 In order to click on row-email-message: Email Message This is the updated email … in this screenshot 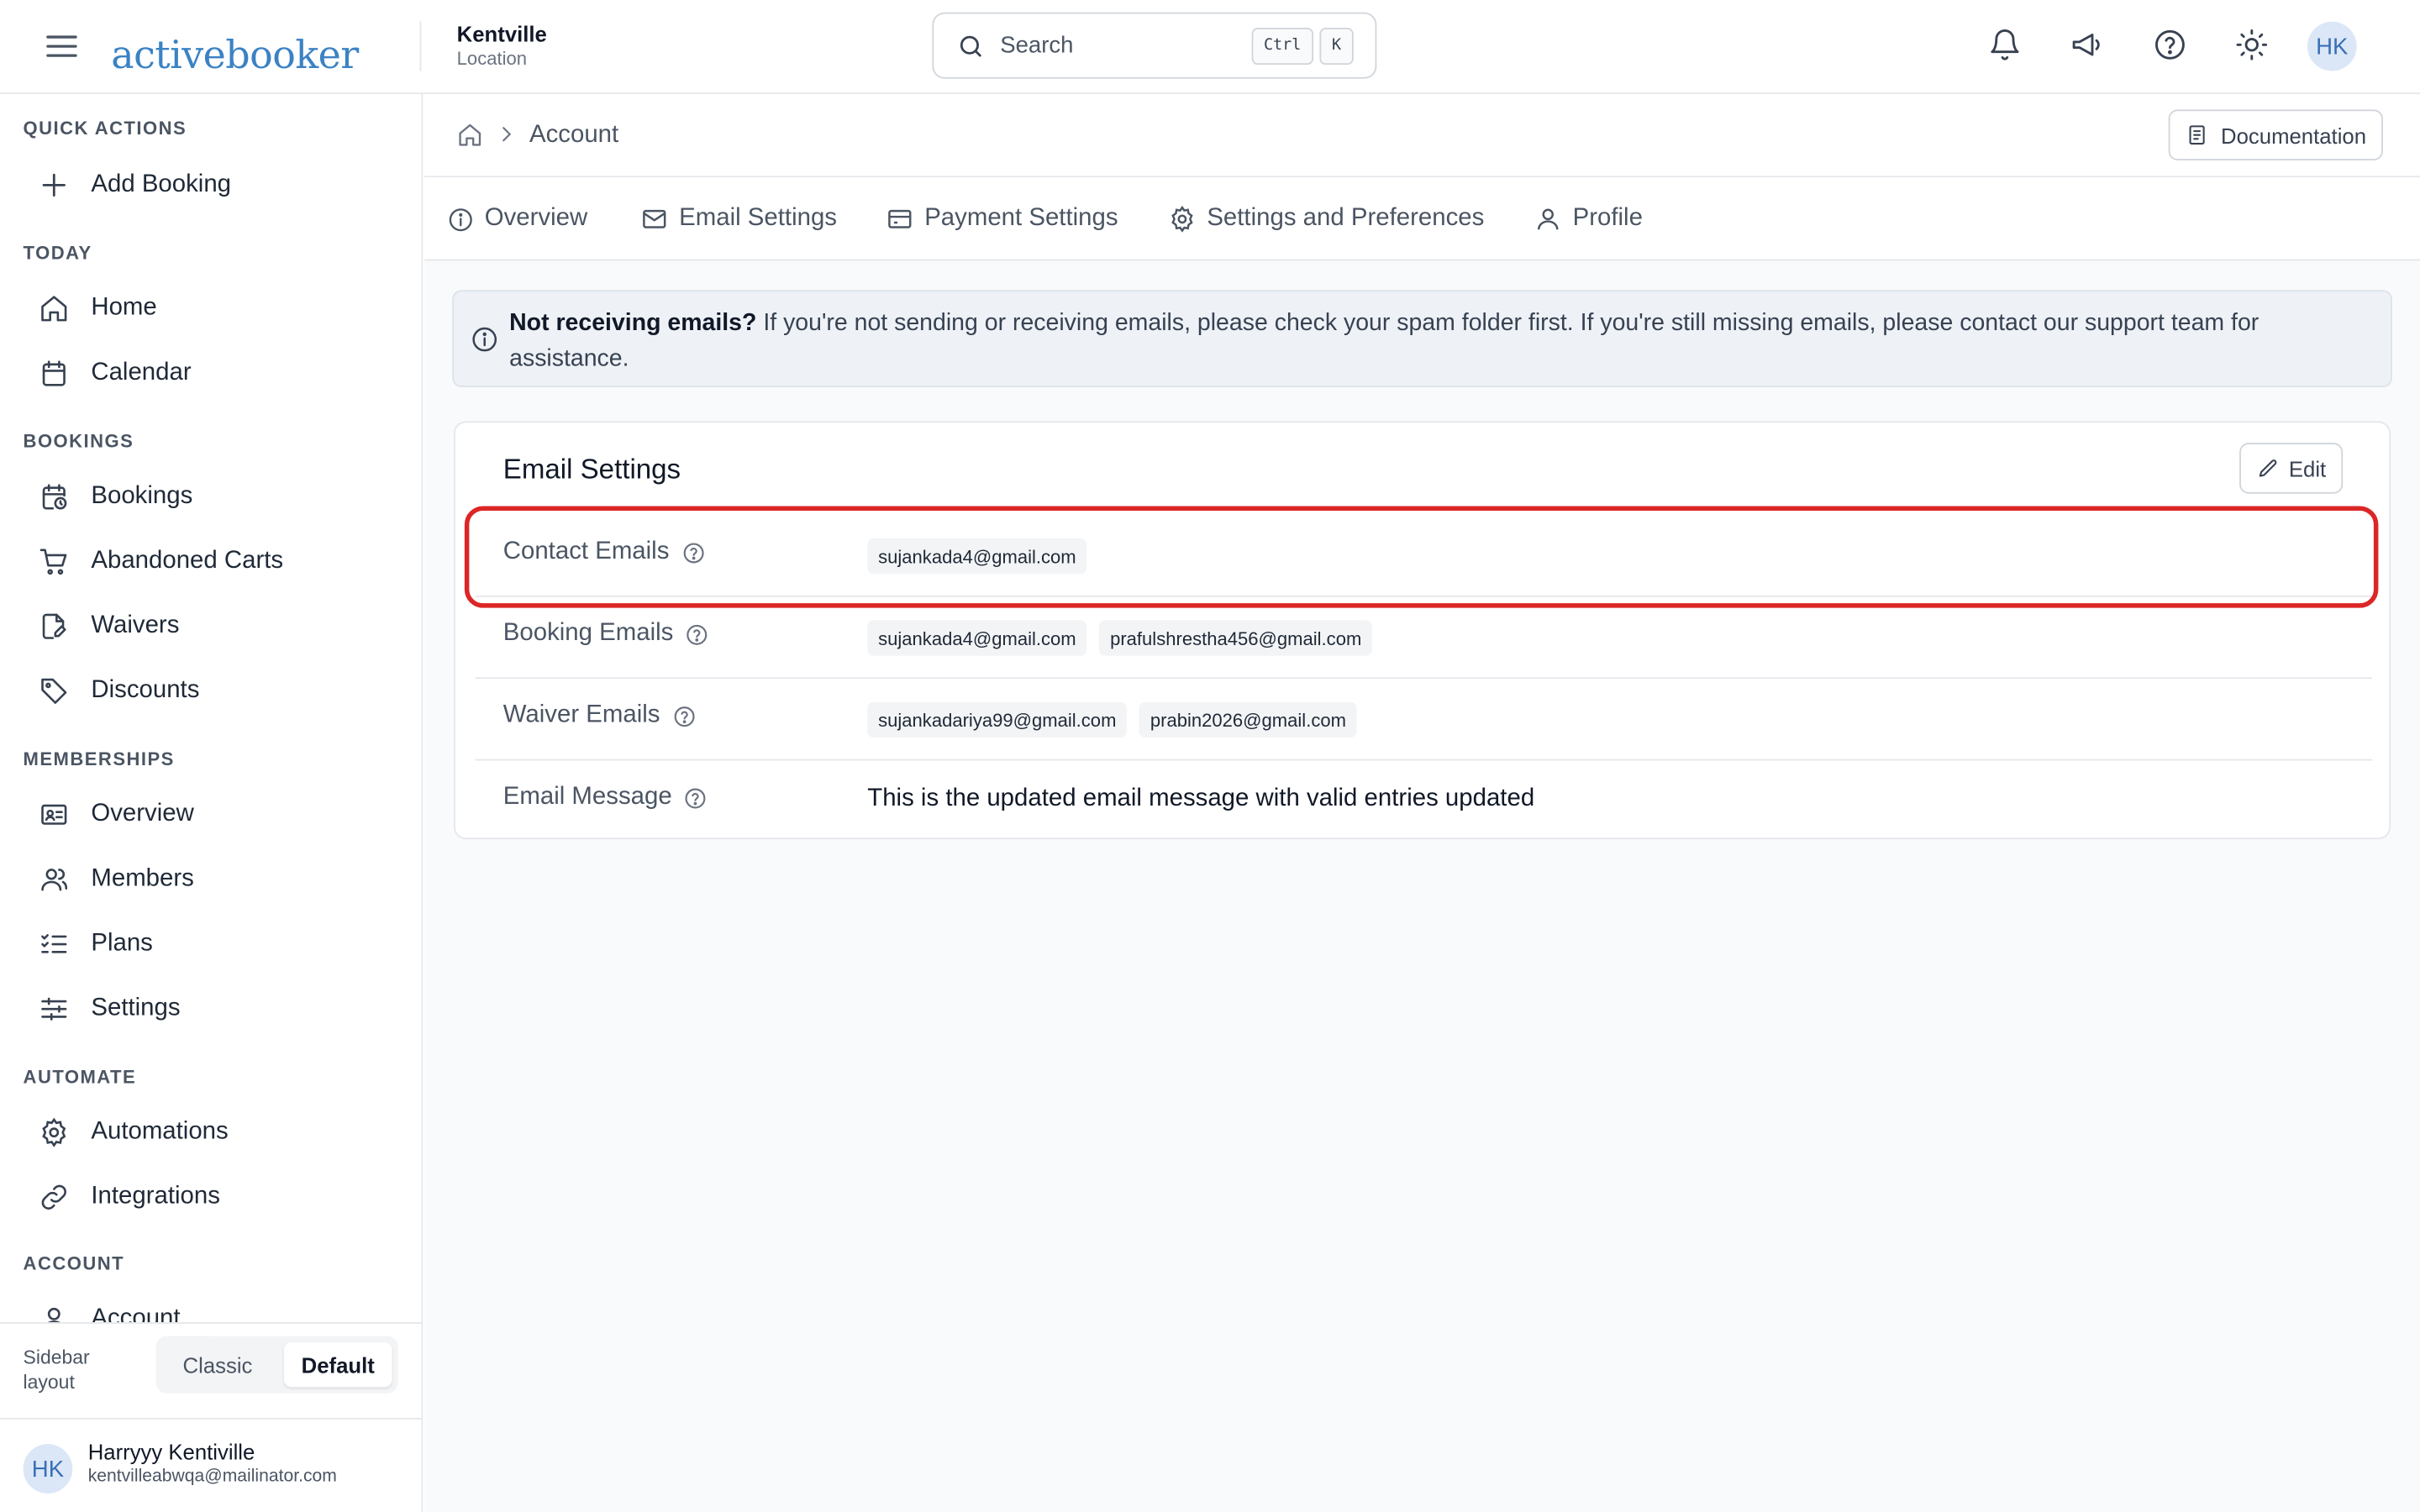, I will do `click(1424, 802)`.